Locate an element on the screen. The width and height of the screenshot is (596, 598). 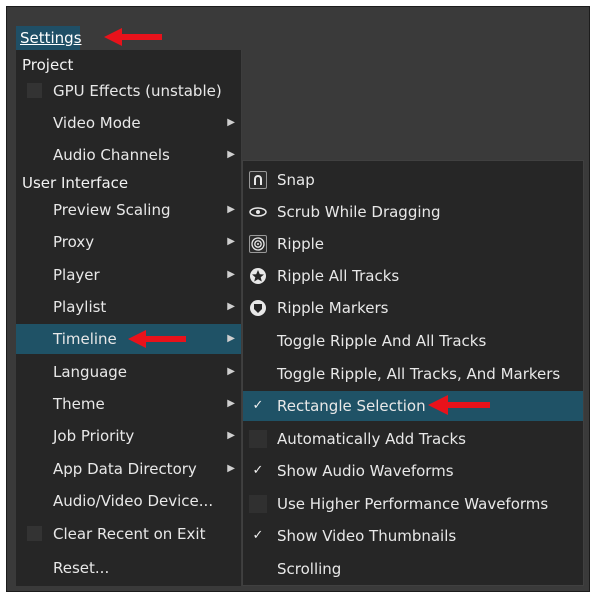
menu-item-app-data-directory: App Data Directory ▶ is located at coordinates (128, 469).